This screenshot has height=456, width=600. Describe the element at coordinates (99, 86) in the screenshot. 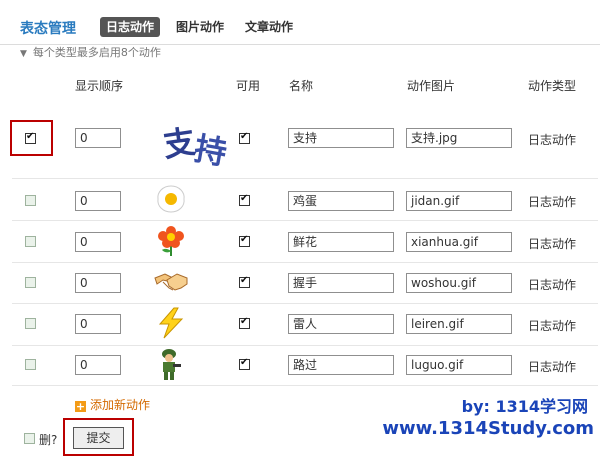

I see `column-order: 显示顺序` at that location.